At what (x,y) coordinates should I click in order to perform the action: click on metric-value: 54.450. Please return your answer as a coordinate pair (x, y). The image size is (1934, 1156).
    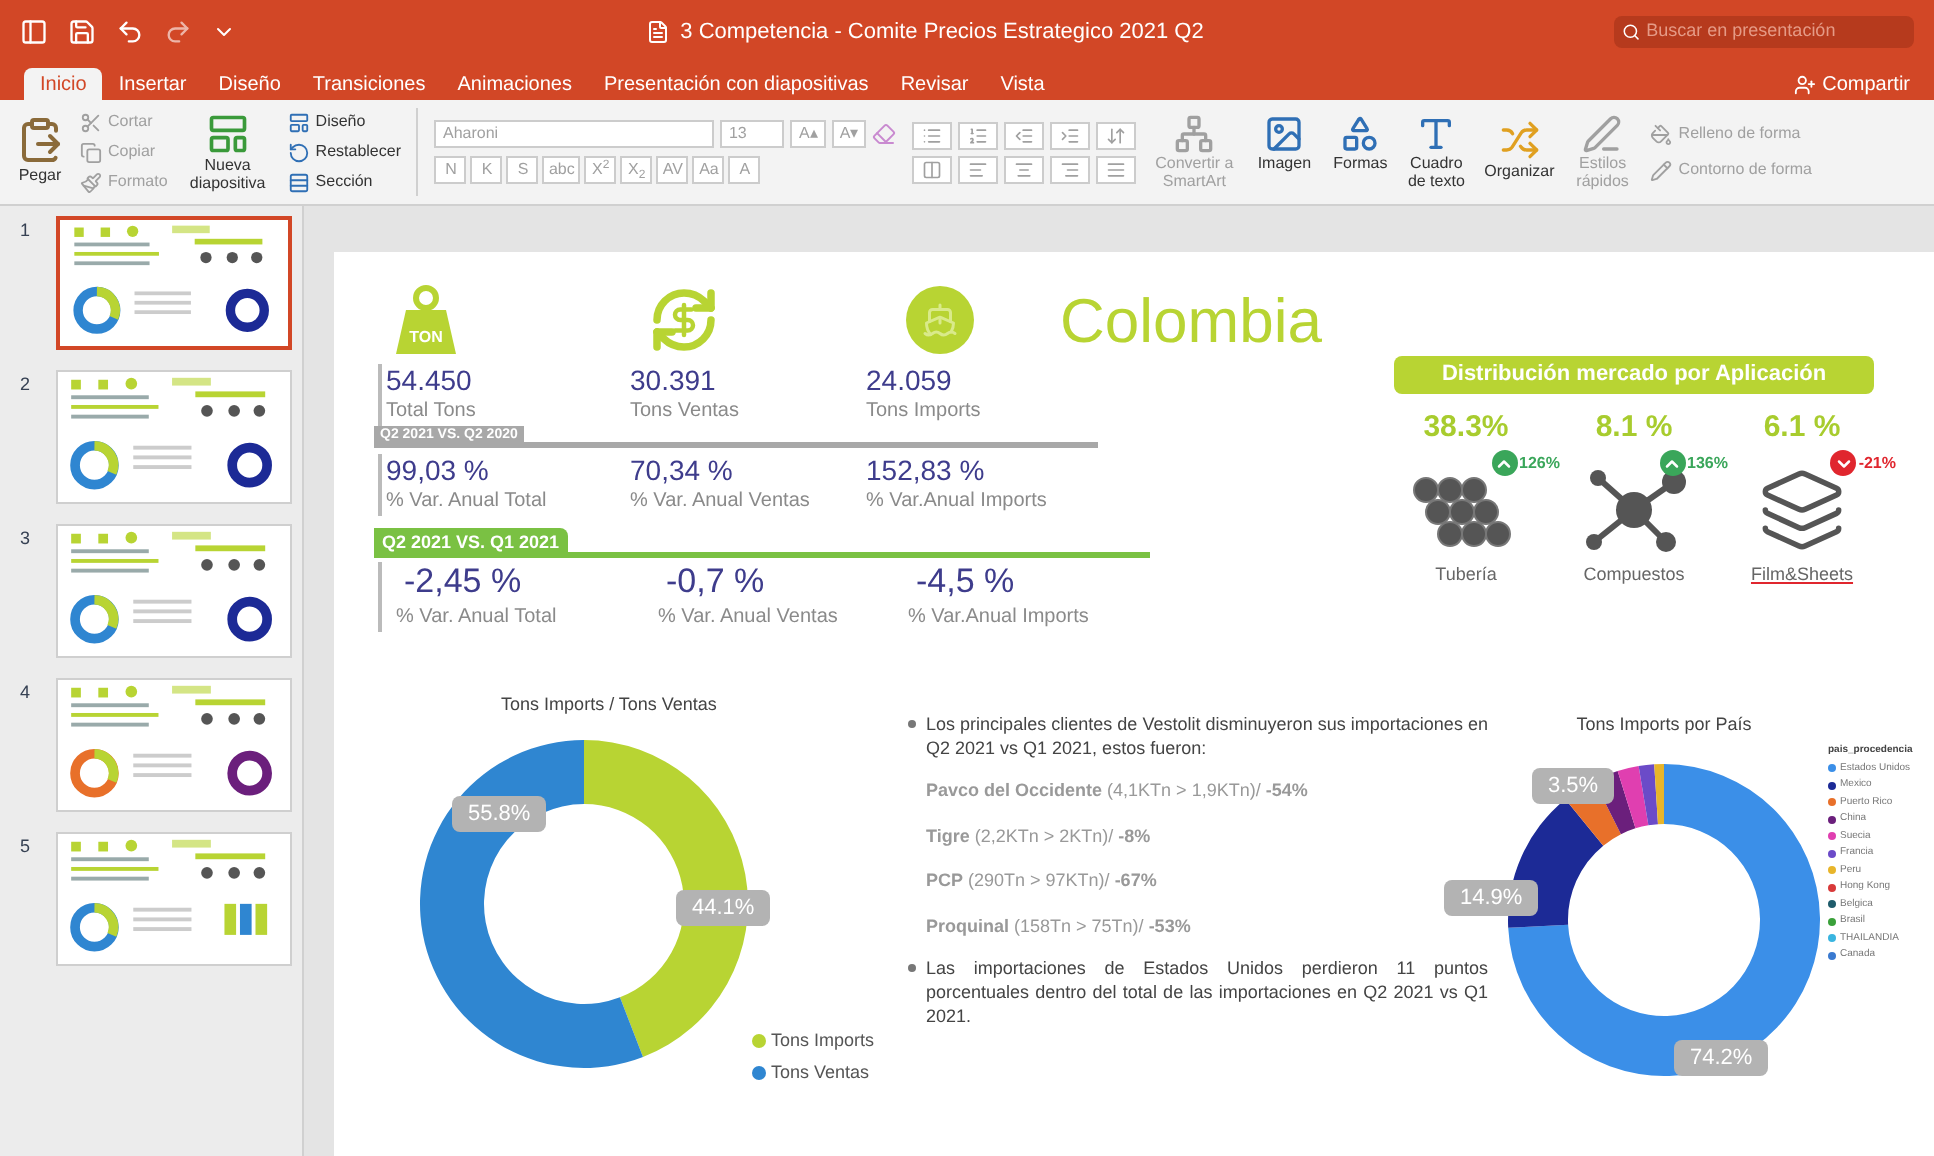
    Looking at the image, I should click on (430, 380).